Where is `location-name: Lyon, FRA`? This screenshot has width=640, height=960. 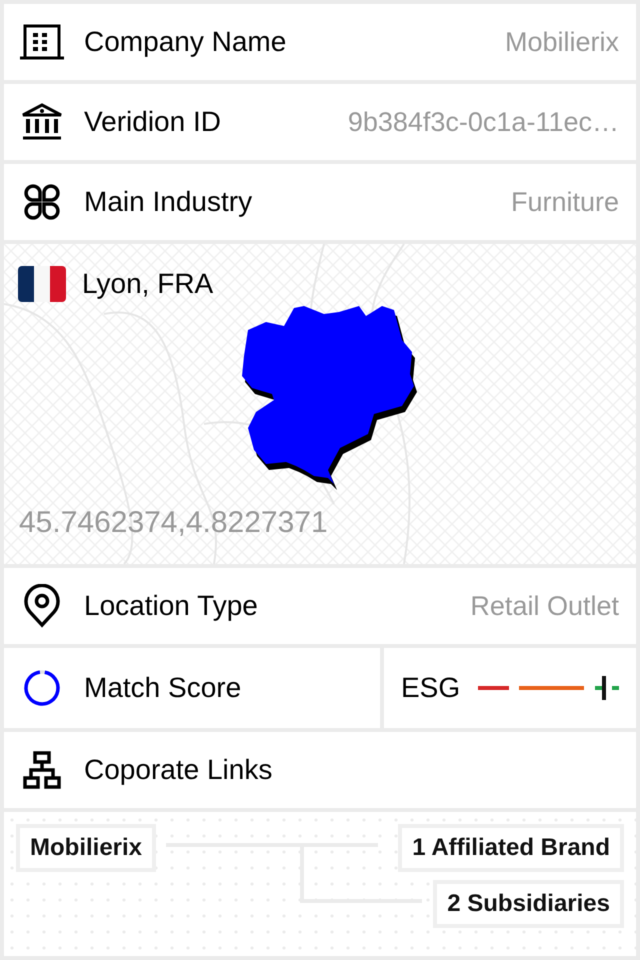
location-name: Lyon, FRA is located at coordinates (148, 284).